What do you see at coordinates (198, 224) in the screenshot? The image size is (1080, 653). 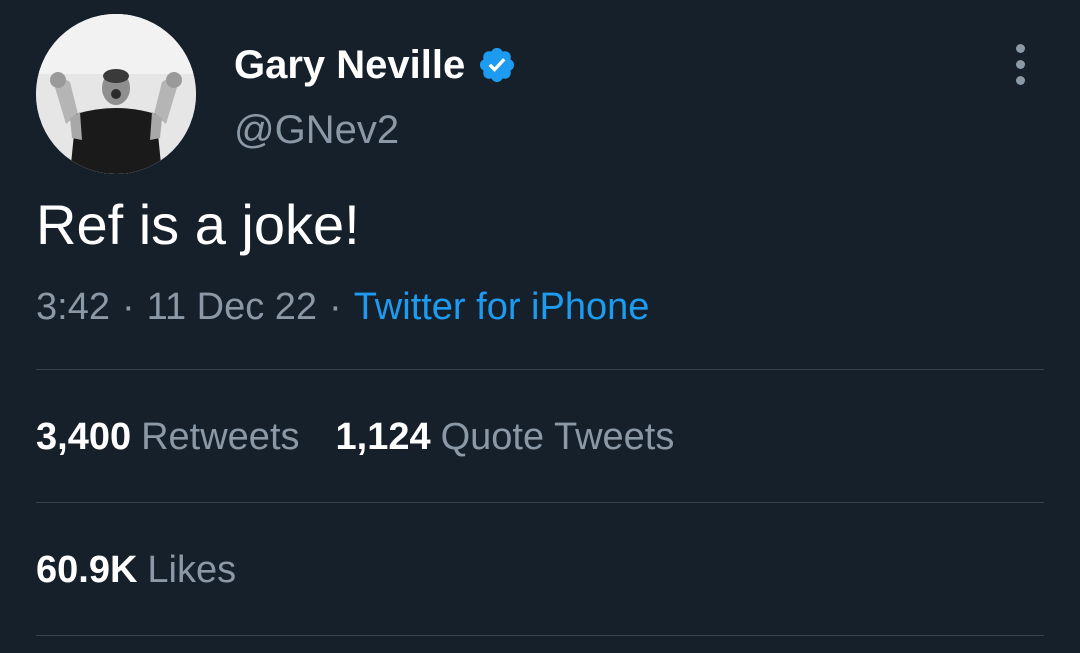 I see `tweet-text: Ref is a joke!` at bounding box center [198, 224].